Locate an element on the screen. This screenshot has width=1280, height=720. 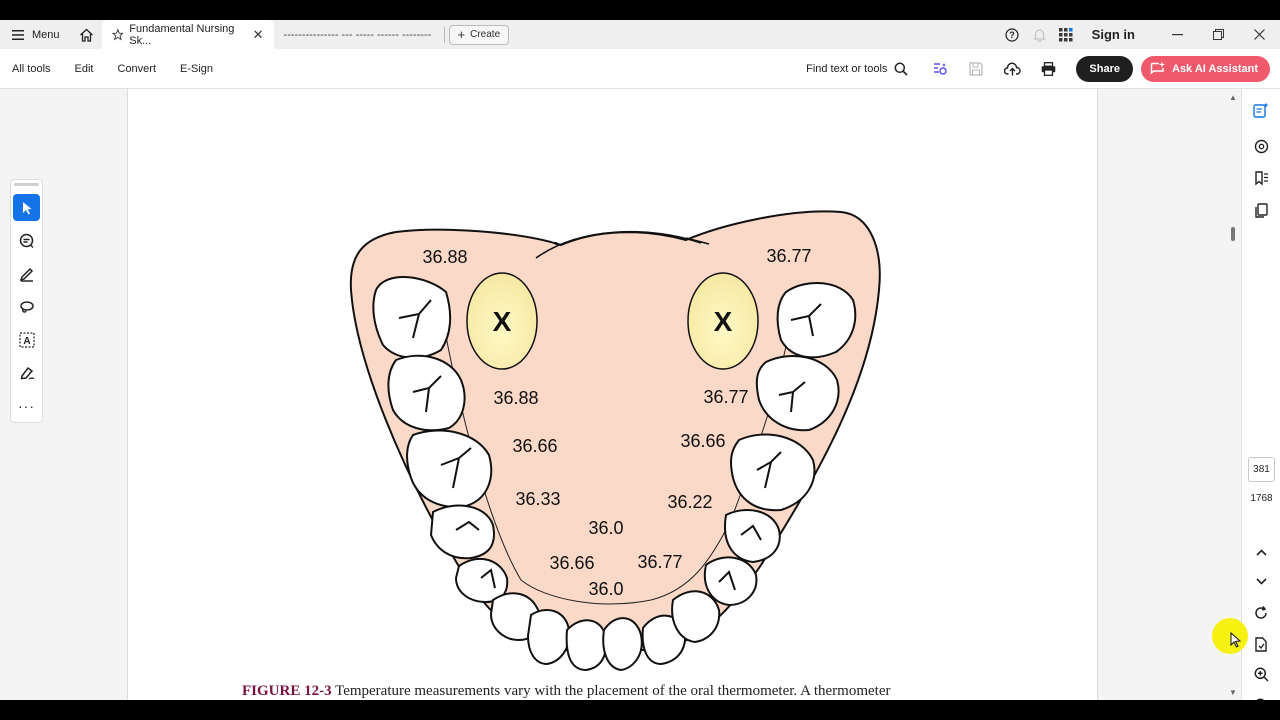
copy-pages-icon is located at coordinates (1261, 210).